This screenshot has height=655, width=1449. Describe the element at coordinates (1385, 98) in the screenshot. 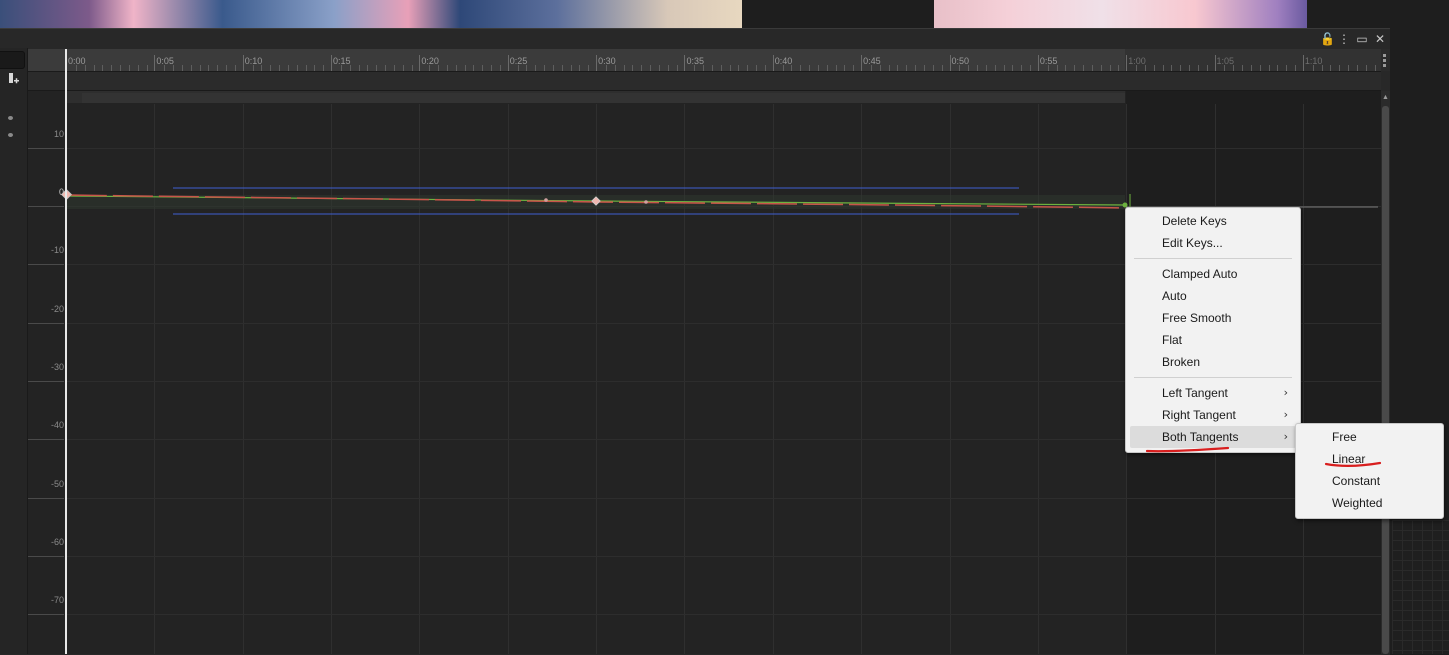

I see `scroll-up-icon: ▲` at that location.